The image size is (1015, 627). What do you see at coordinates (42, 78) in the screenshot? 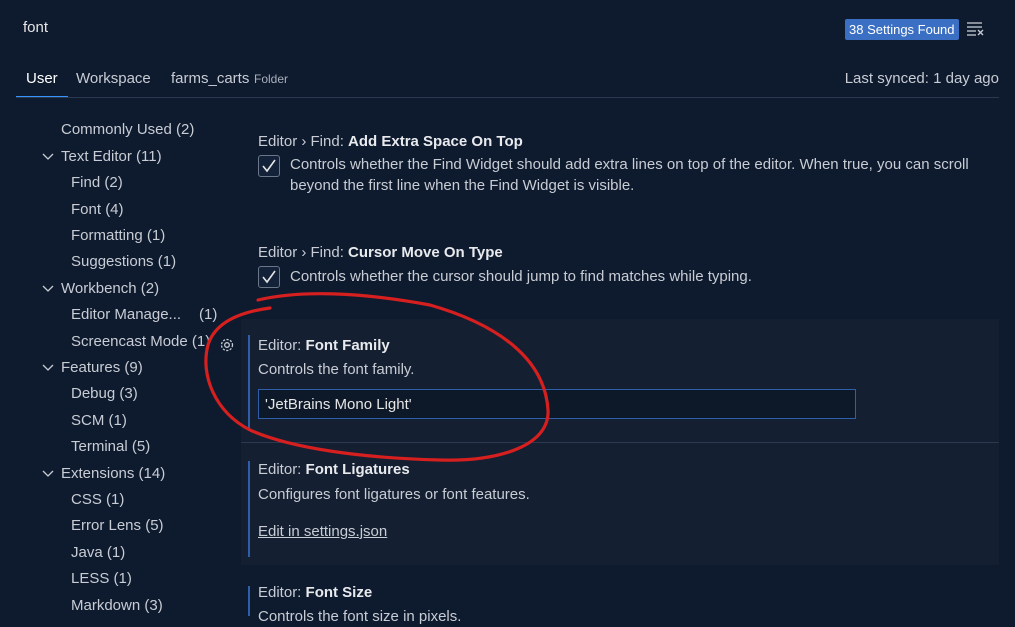
I see `tab-user: User` at bounding box center [42, 78].